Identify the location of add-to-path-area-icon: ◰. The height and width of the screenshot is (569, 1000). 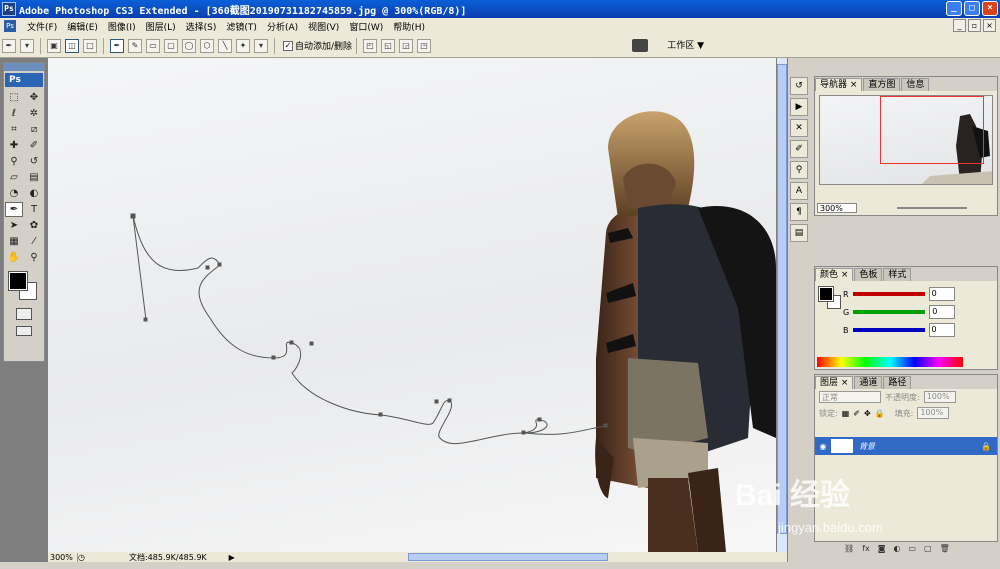
(370, 45).